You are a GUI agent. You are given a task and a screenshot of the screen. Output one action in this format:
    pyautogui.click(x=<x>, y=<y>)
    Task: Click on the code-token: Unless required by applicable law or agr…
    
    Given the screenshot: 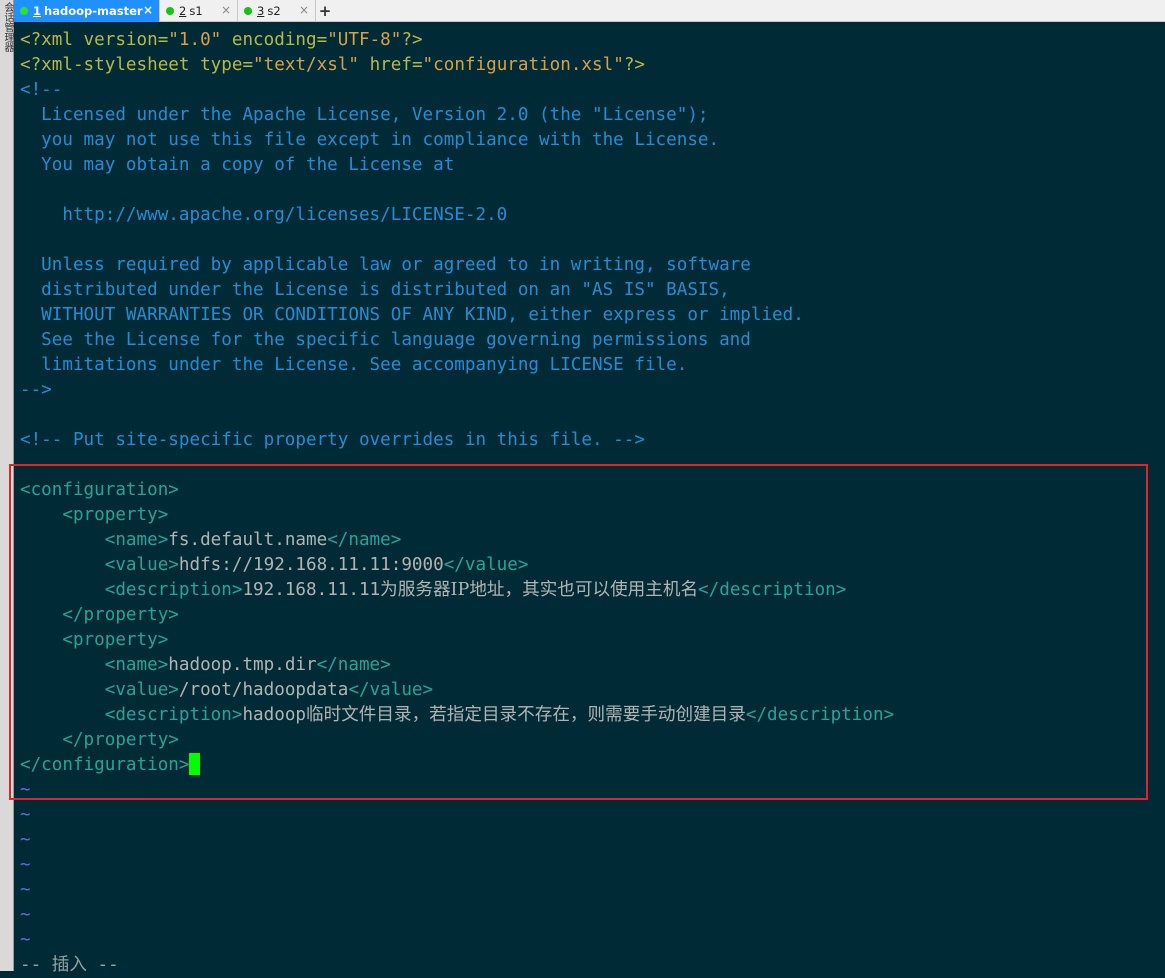 What is the action you would take?
    pyautogui.click(x=385, y=265)
    